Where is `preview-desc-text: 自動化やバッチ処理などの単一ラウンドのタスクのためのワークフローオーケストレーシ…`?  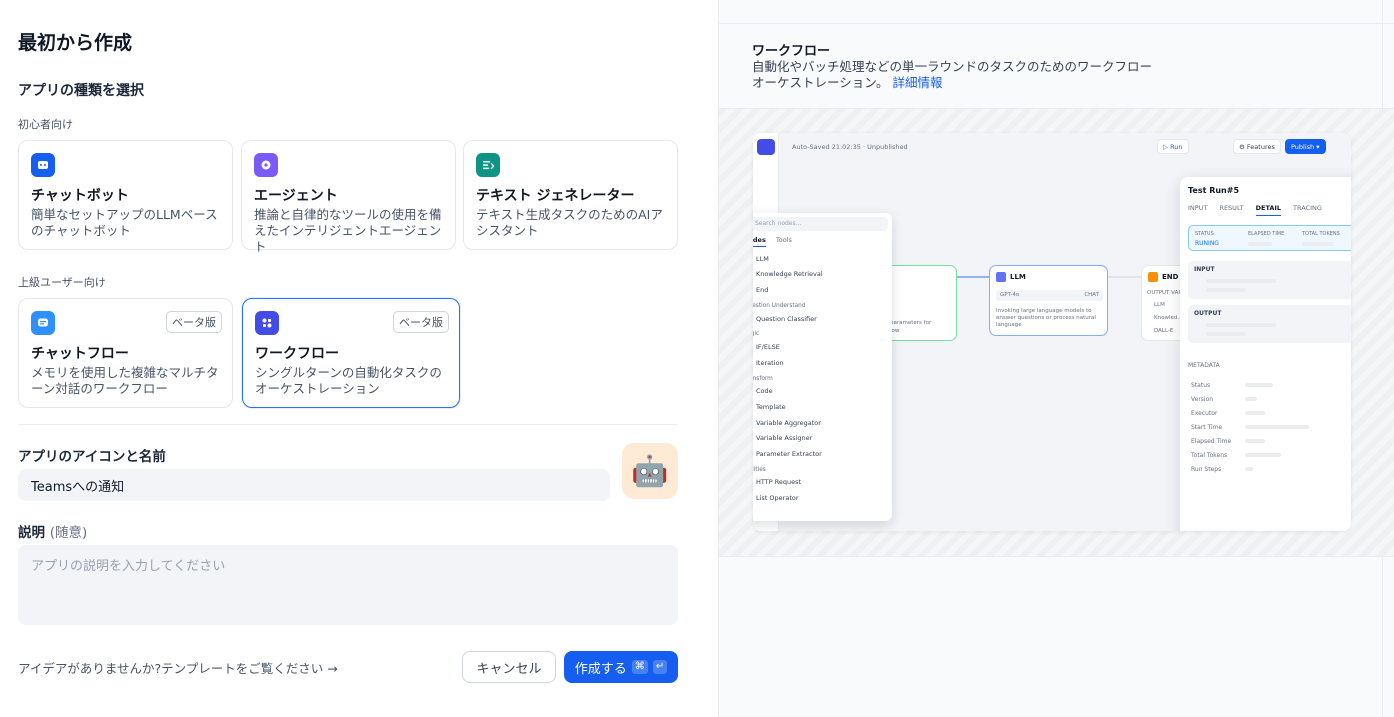
preview-desc-text: 自動化やバッチ処理などの単一ラウンドのタスクのためのワークフローオーケストレーシ… is located at coordinates (952, 74).